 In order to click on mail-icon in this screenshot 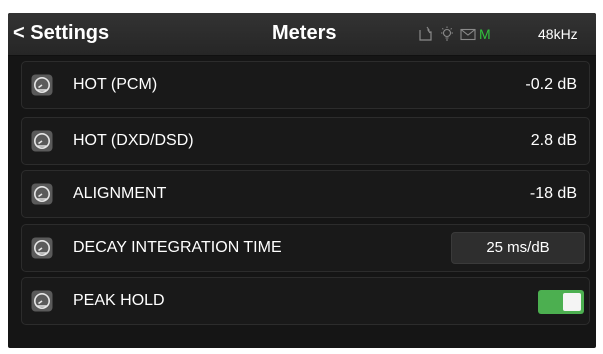, I will do `click(468, 34)`.